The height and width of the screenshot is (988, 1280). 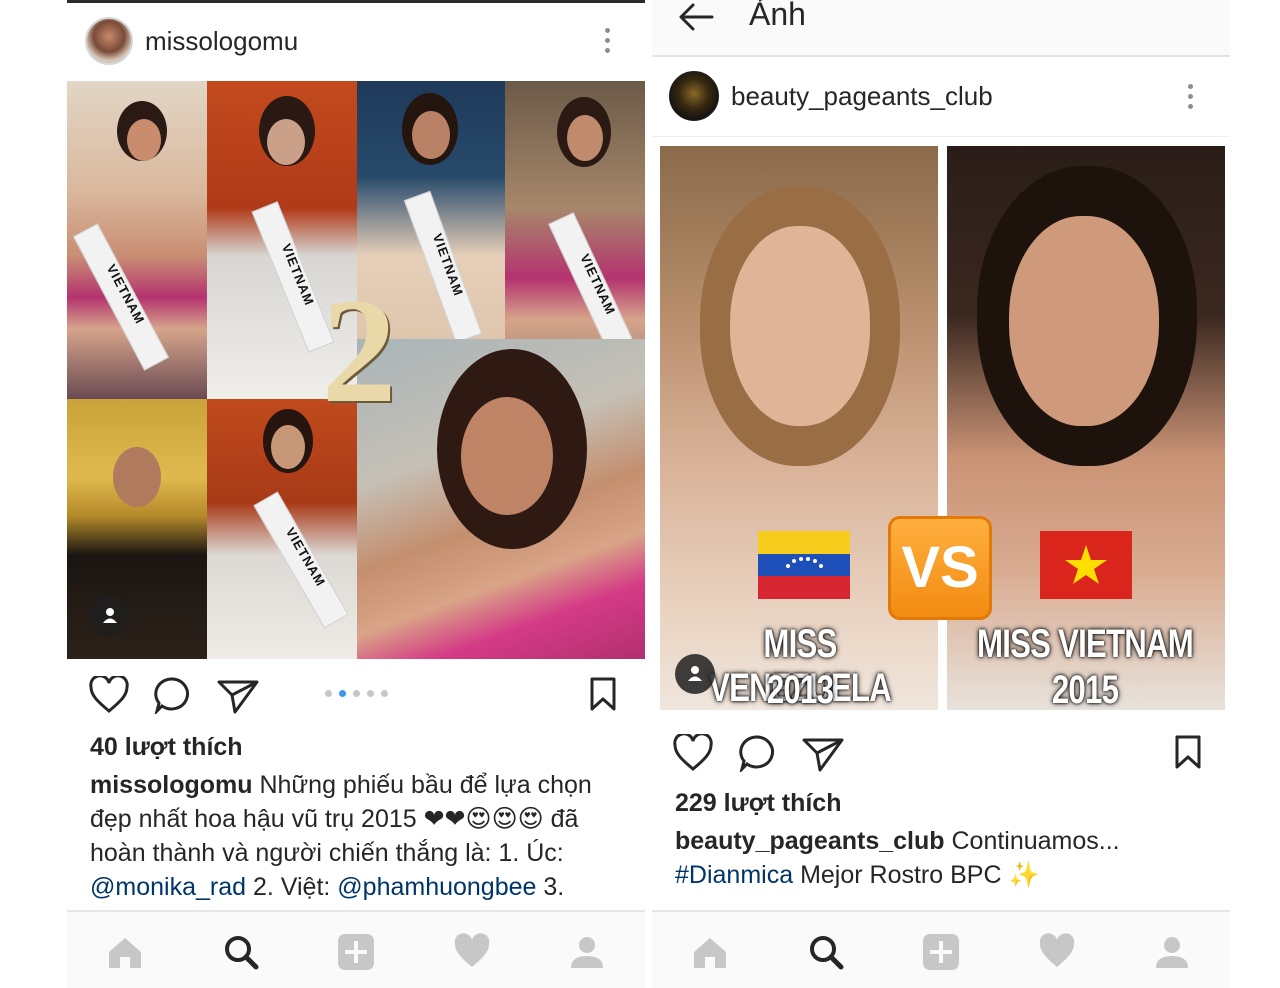 I want to click on sparkles-emoji: ✨, so click(x=1024, y=875).